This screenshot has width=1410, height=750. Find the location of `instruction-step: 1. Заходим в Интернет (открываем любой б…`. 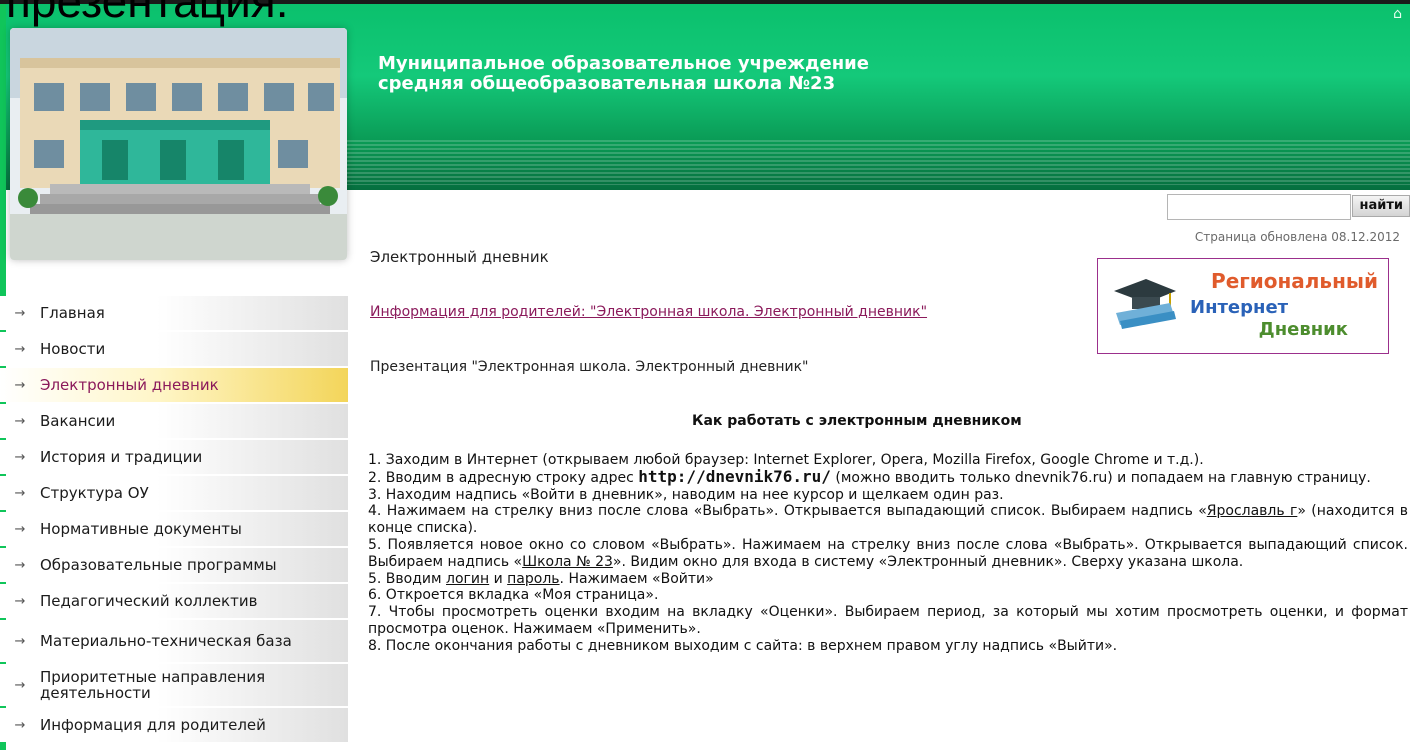

instruction-step: 1. Заходим в Интернет (открываем любой б… is located at coordinates (786, 460).